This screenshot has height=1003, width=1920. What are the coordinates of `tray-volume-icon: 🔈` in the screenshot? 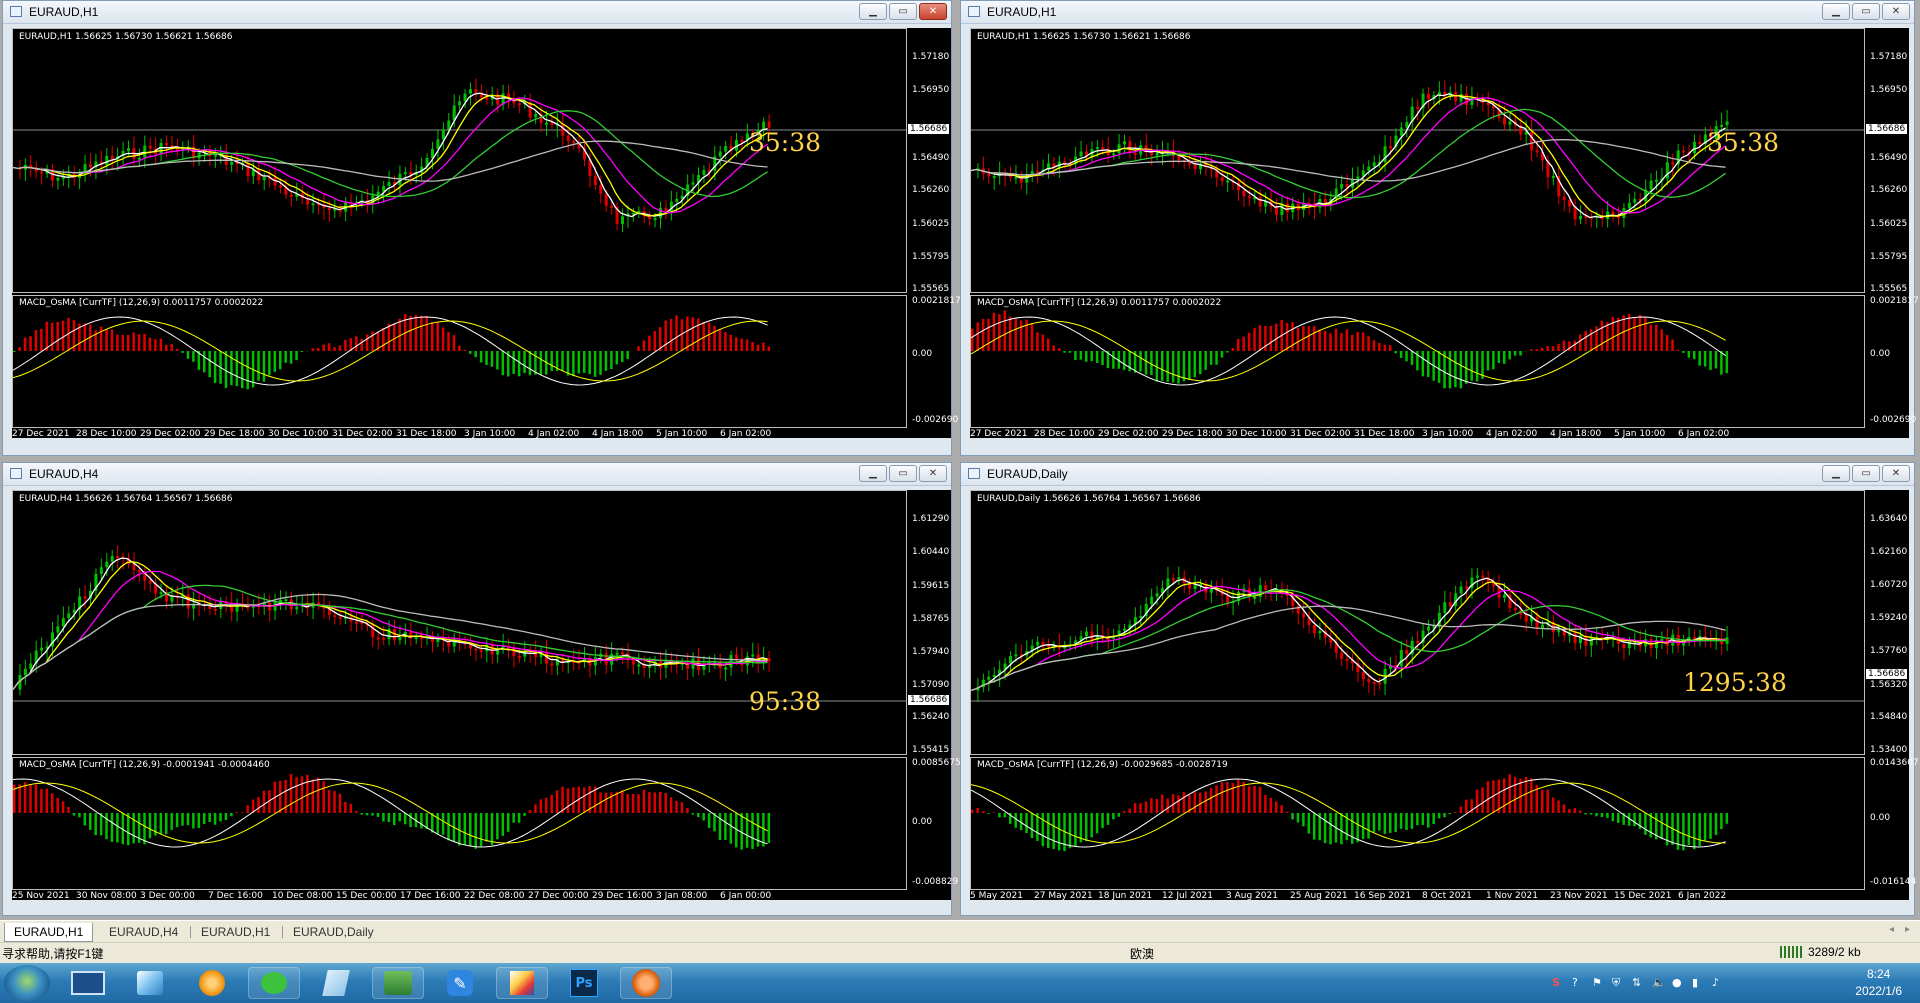 It's located at (1659, 982).